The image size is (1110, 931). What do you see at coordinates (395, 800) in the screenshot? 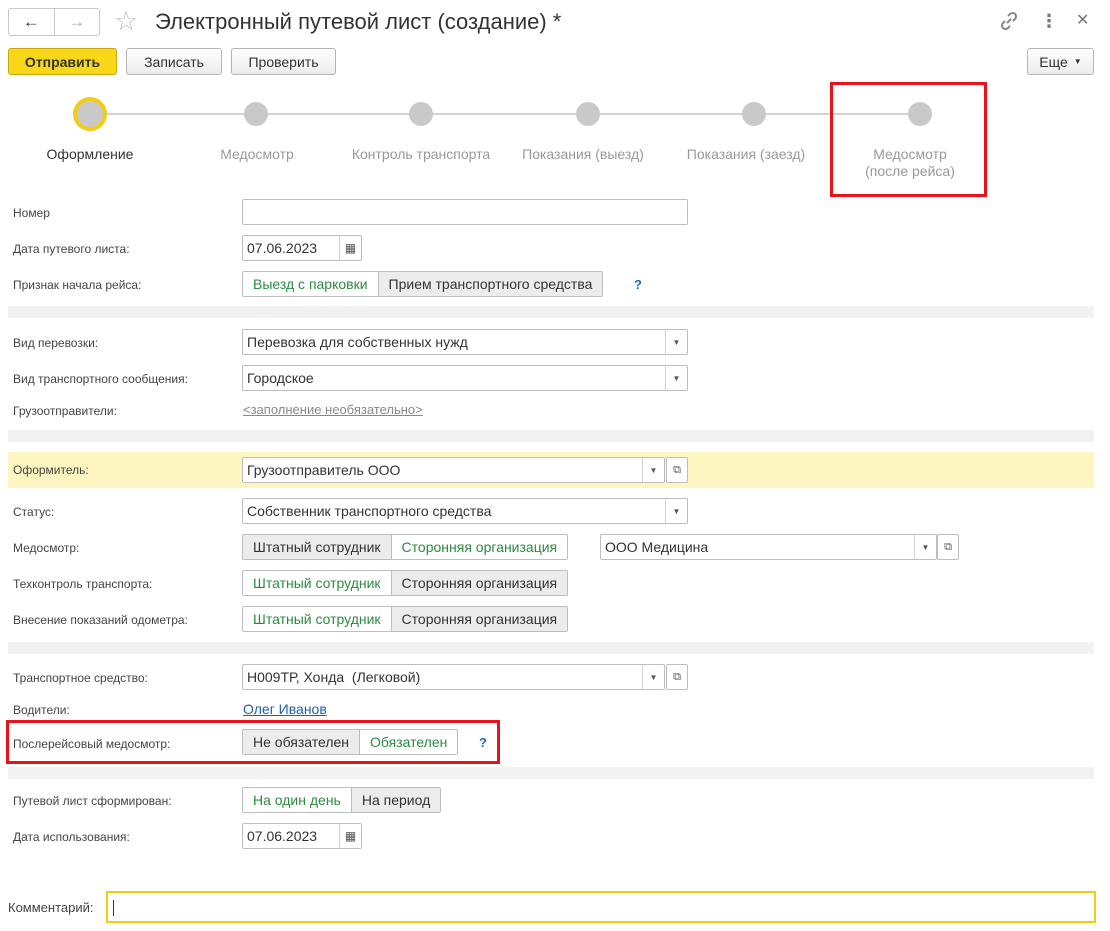
I see `formed-option-period: На период` at bounding box center [395, 800].